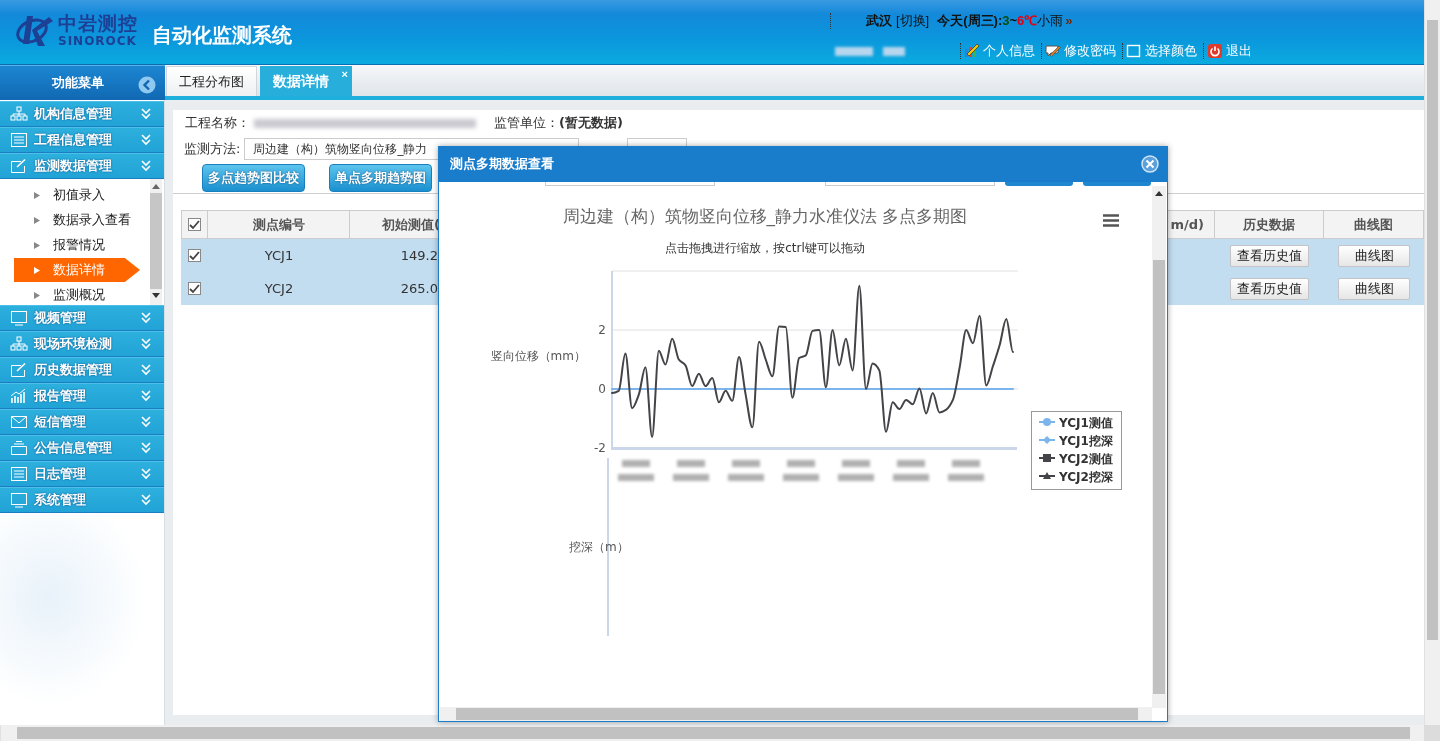 Image resolution: width=1440 pixels, height=741 pixels. I want to click on table-cell: YCJ1, so click(279, 255).